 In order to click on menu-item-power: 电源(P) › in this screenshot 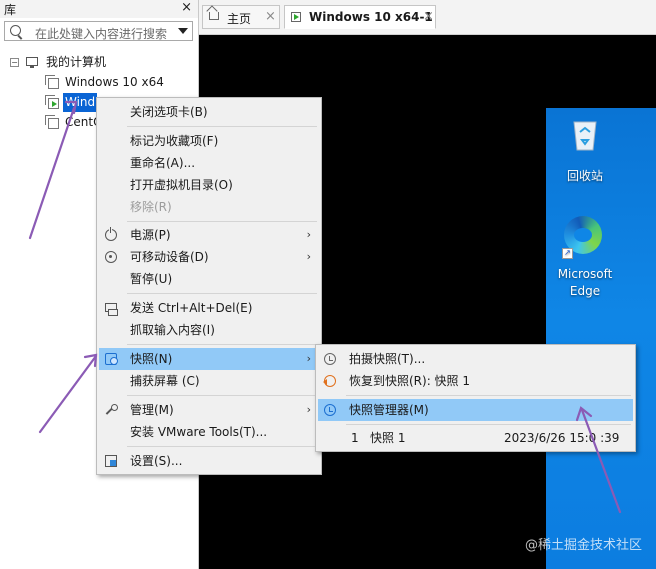, I will do `click(209, 235)`.